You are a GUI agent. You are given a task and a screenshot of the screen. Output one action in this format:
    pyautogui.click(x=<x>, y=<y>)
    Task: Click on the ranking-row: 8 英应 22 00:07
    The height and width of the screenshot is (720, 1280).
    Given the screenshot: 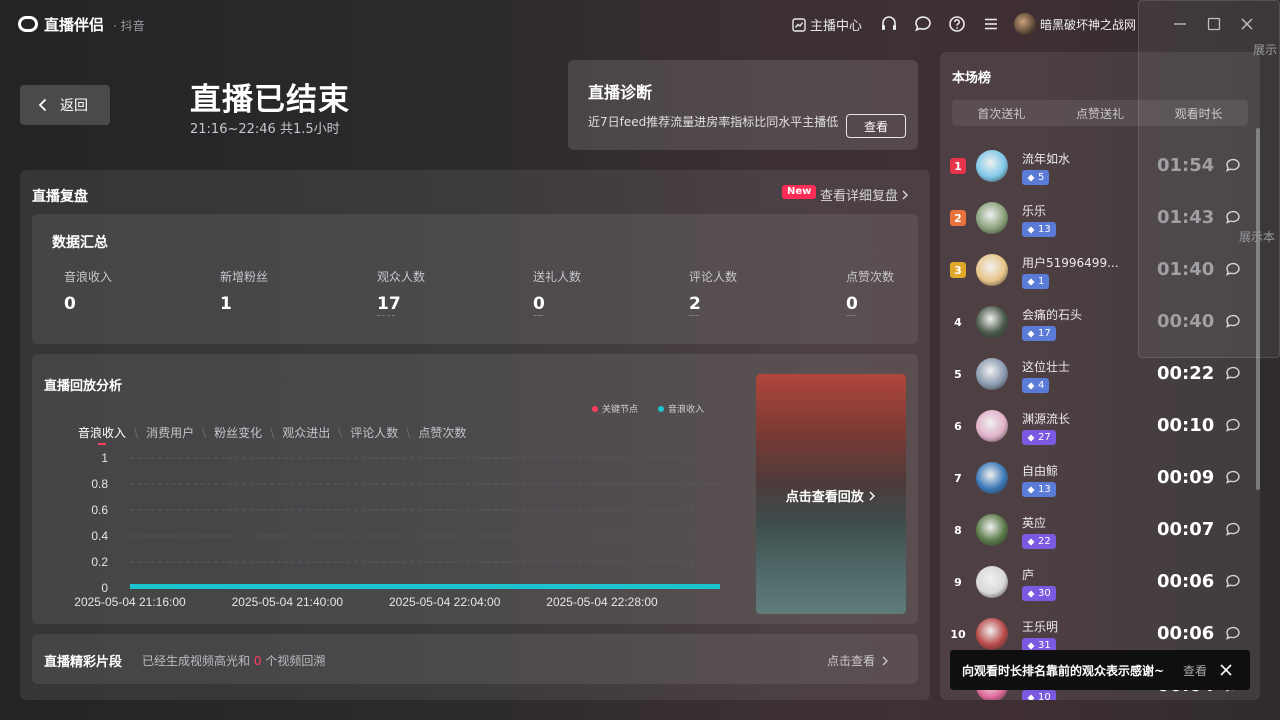 What is the action you would take?
    pyautogui.click(x=1100, y=530)
    